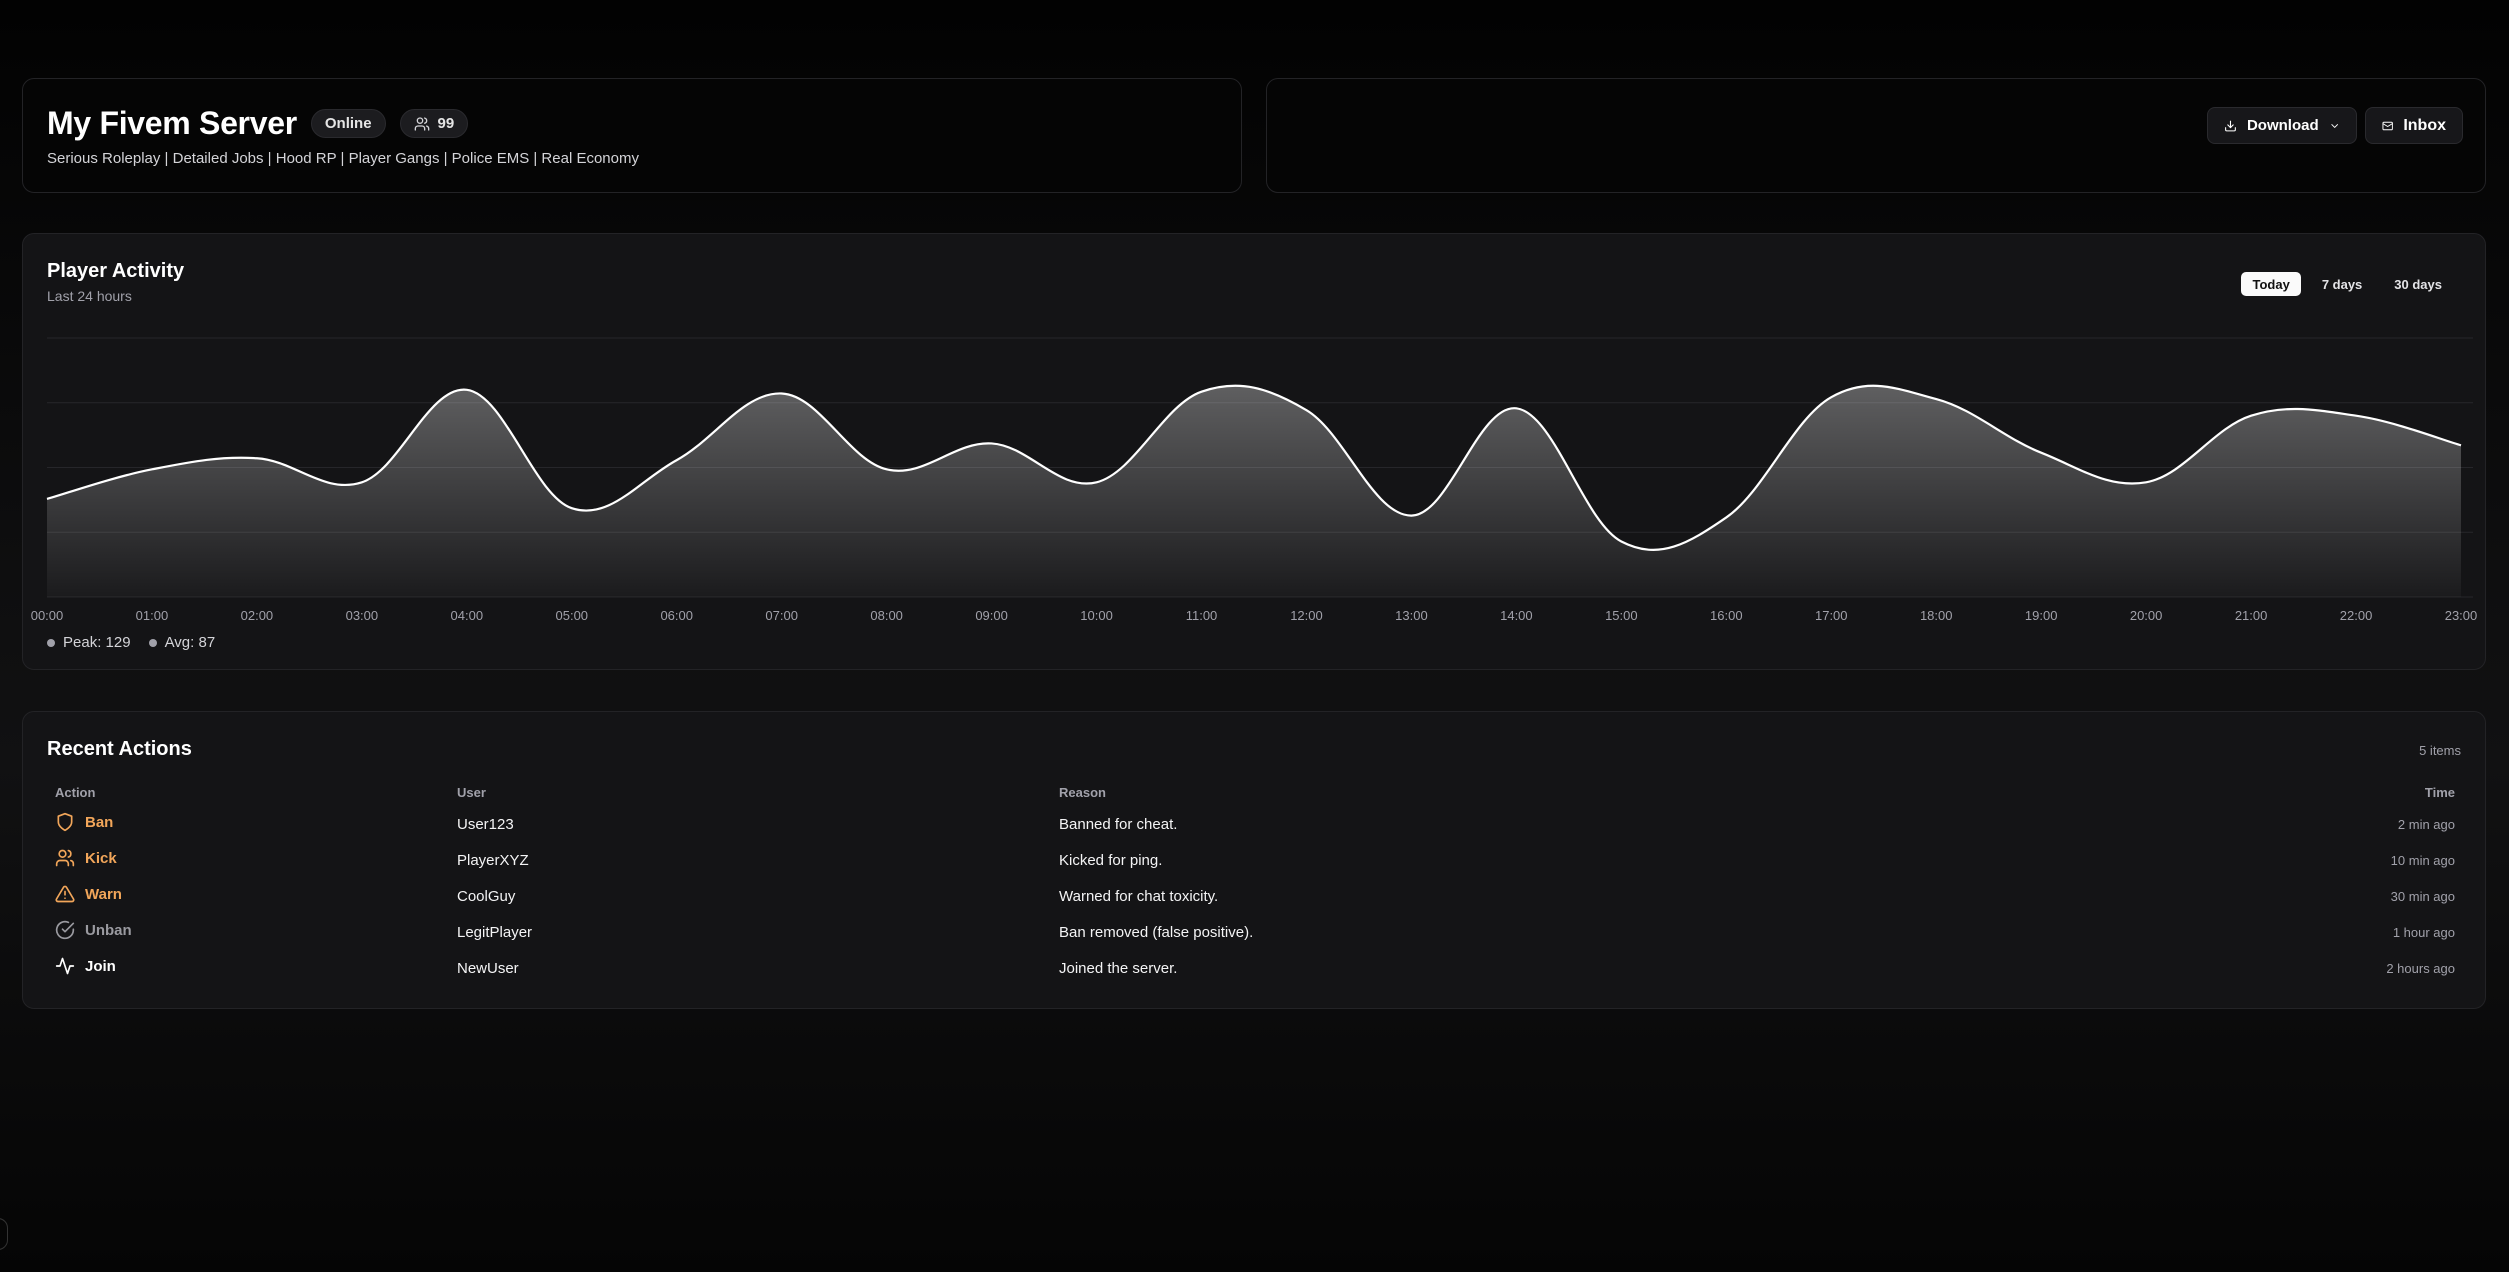  What do you see at coordinates (1118, 824) in the screenshot?
I see `reason-cell: Banned for cheat.` at bounding box center [1118, 824].